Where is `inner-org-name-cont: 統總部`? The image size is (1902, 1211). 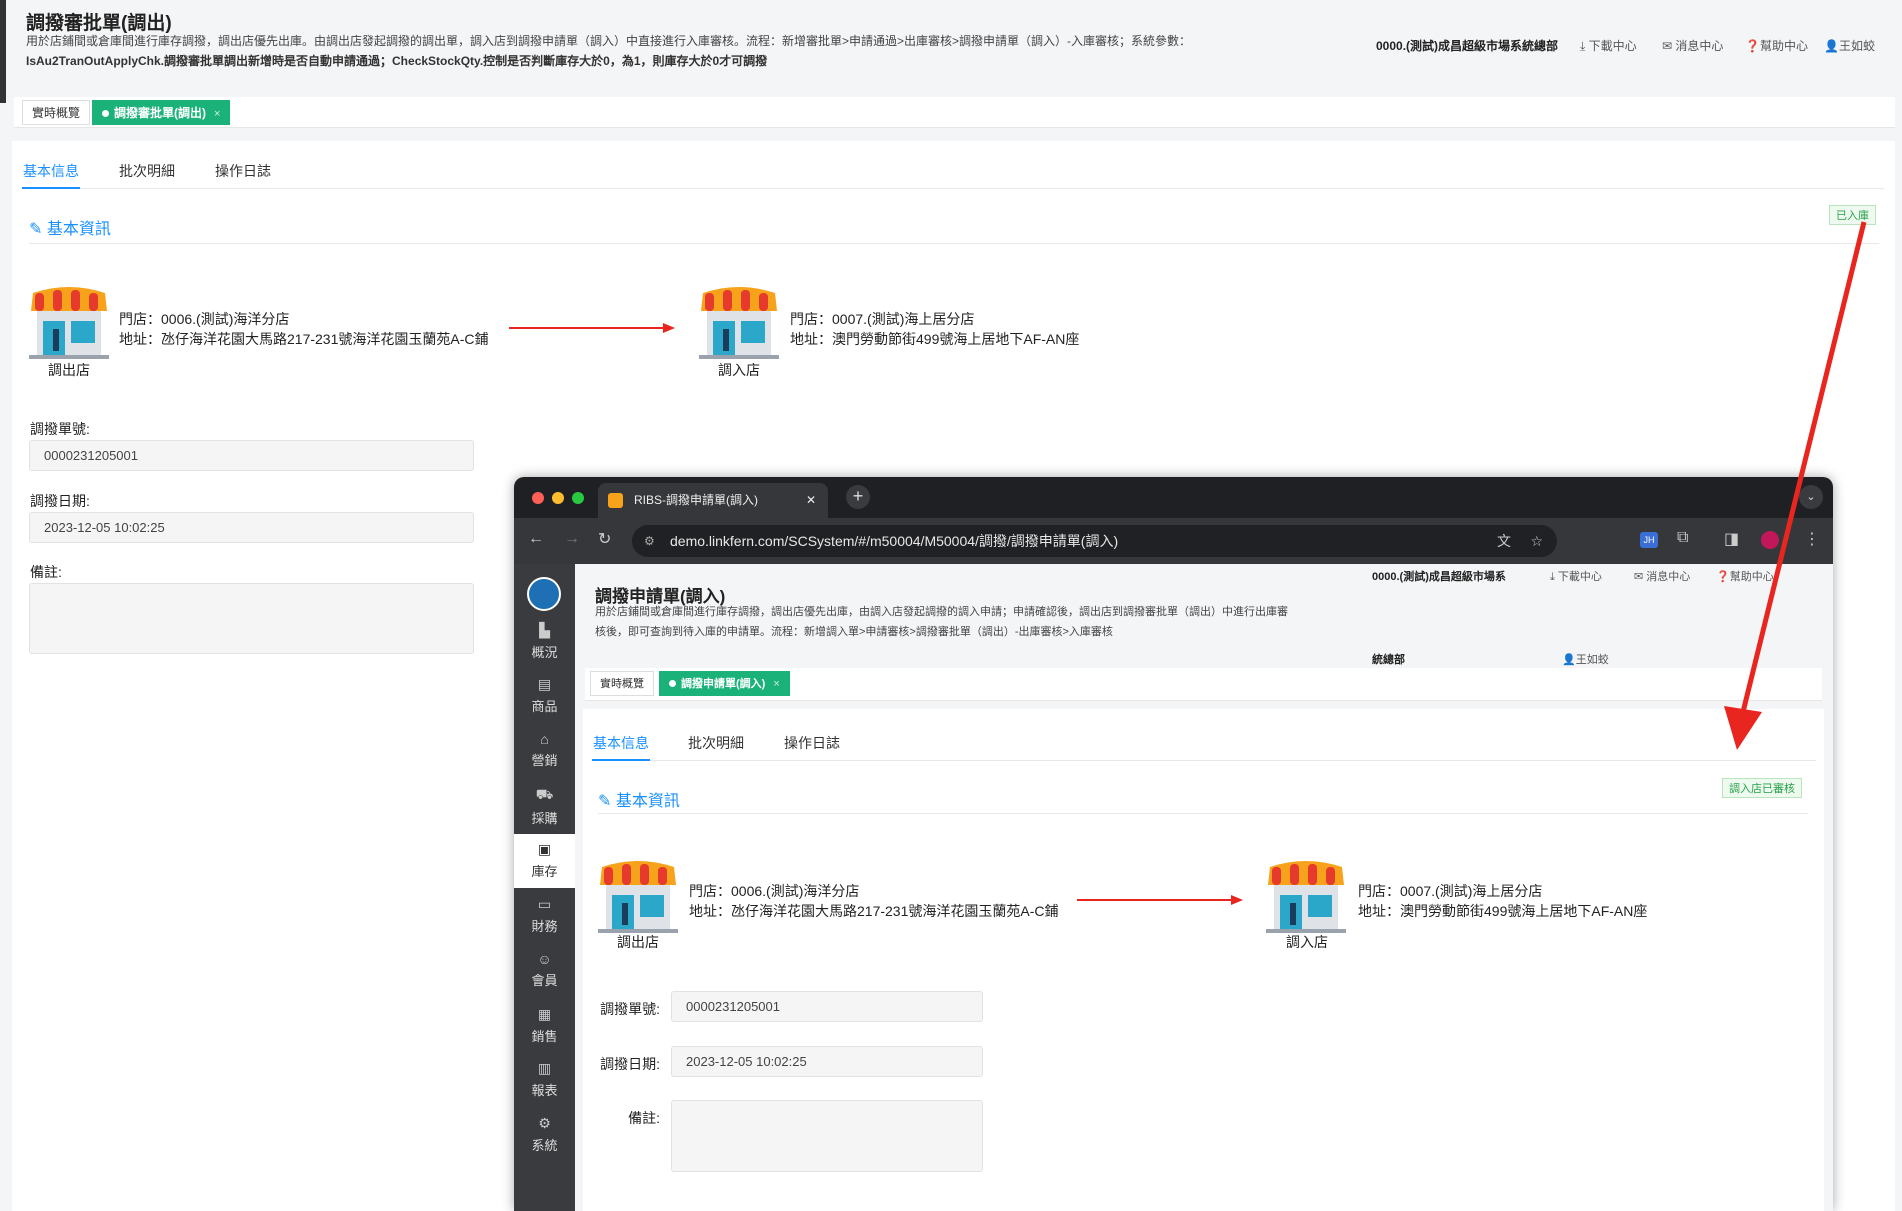 inner-org-name-cont: 統總部 is located at coordinates (1388, 660).